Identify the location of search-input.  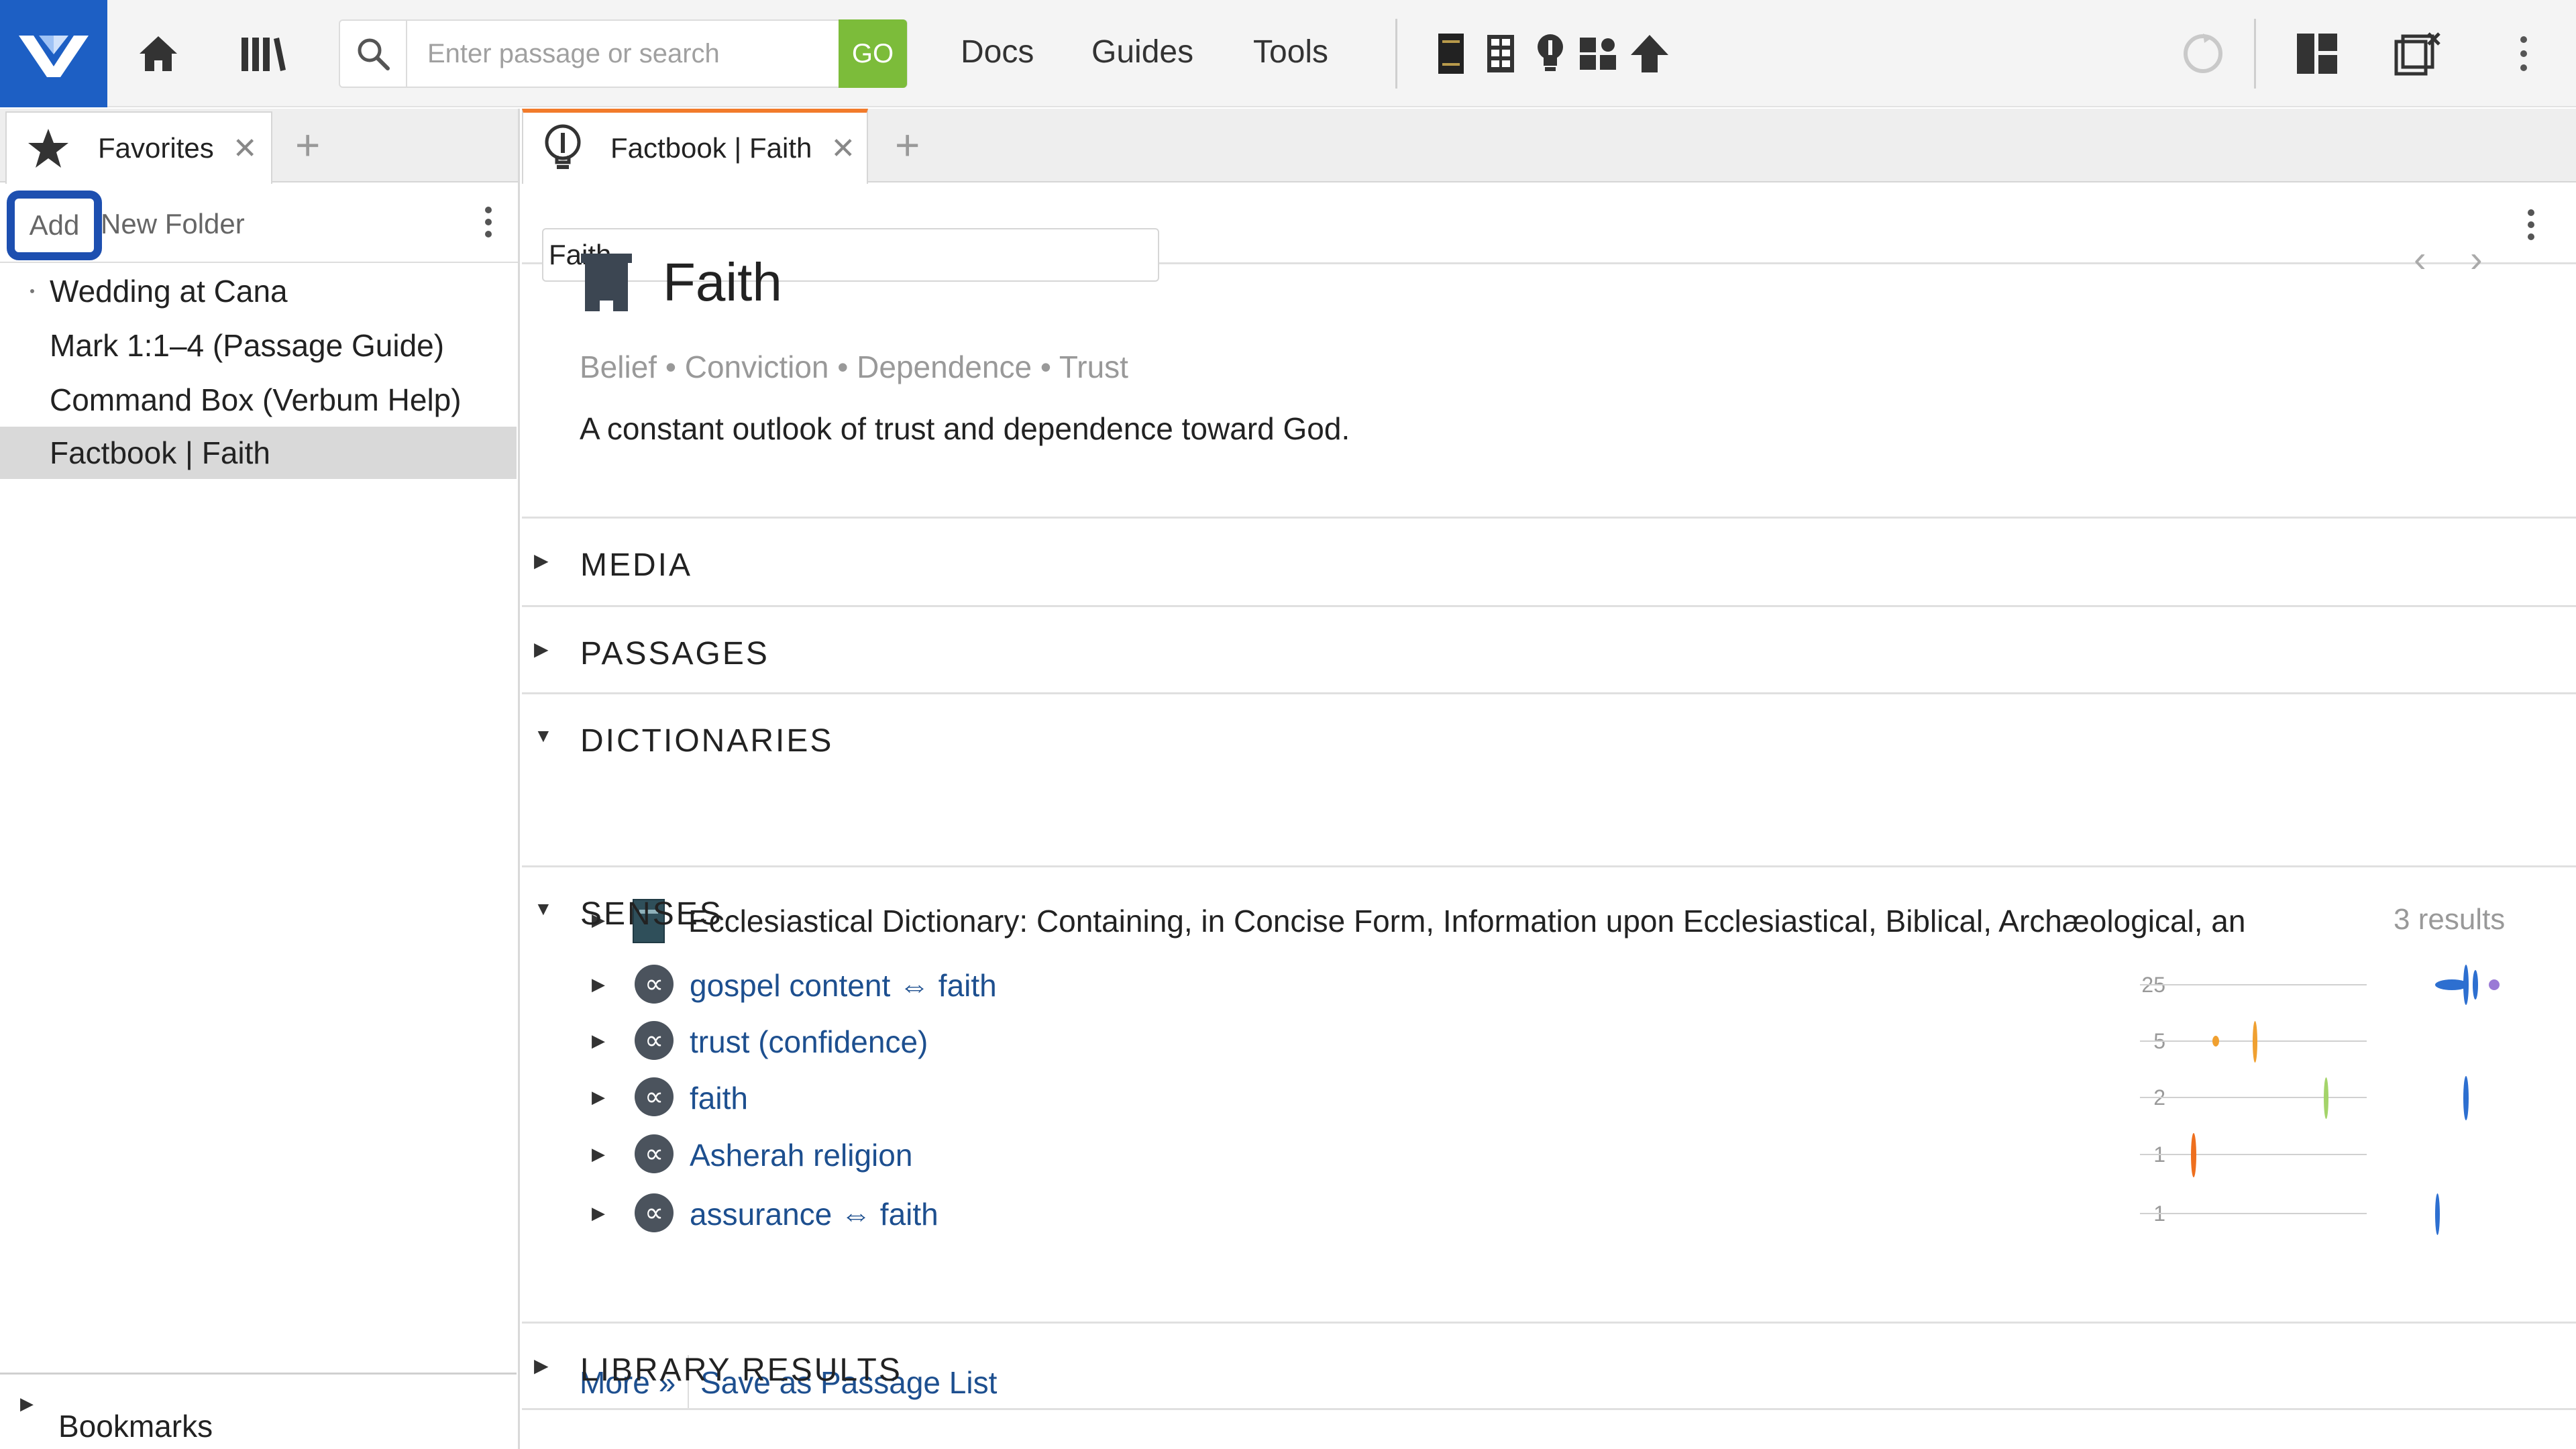
(656, 54).